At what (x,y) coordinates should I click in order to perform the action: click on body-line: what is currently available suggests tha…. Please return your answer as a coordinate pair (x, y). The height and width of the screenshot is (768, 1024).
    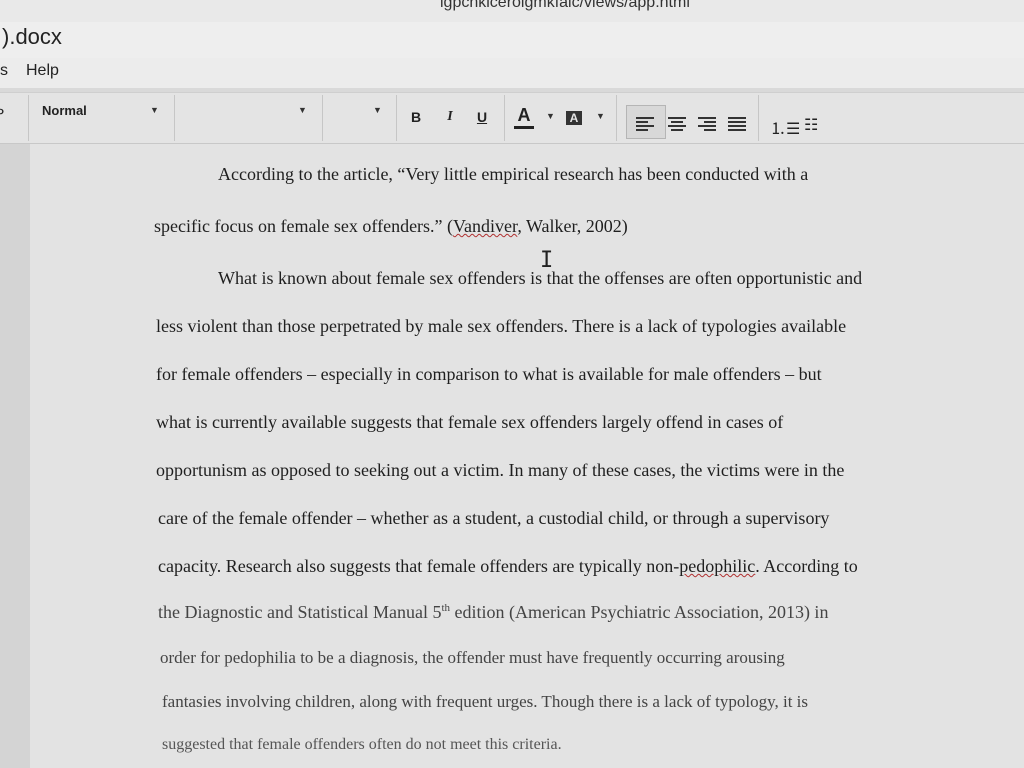
    Looking at the image, I should click on (470, 422).